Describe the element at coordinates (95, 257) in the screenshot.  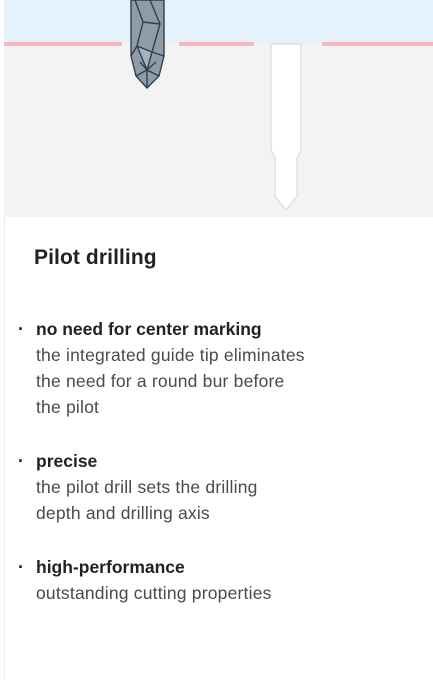
I see `section-title: Pilot drilling` at that location.